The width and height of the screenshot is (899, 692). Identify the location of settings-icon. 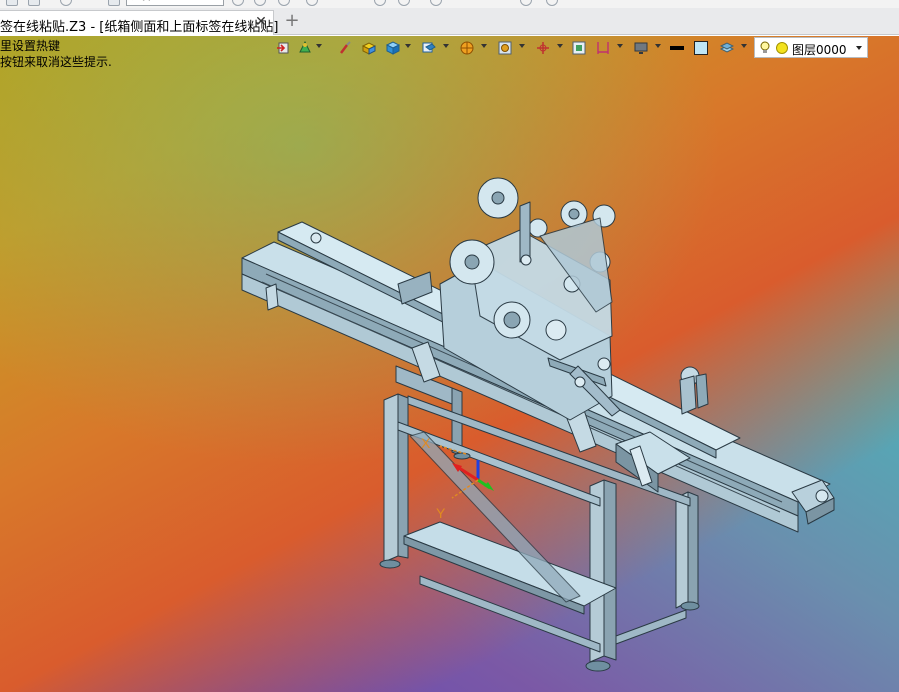
(404, 3).